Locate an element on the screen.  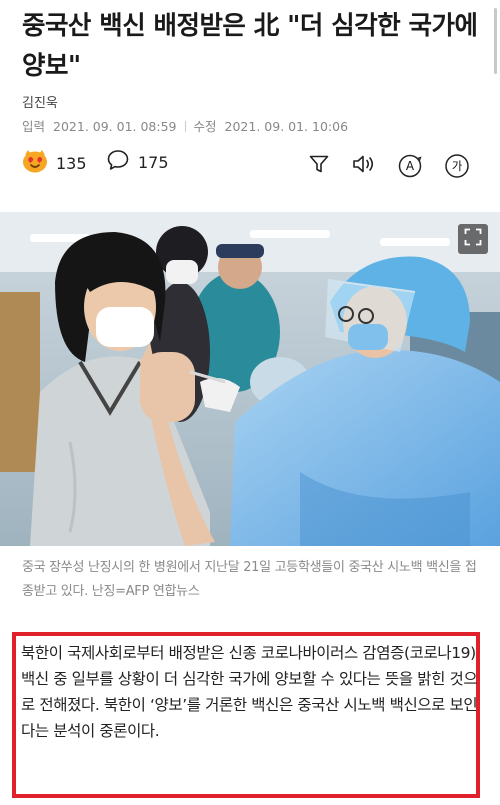
filter-icon is located at coordinates (319, 166).